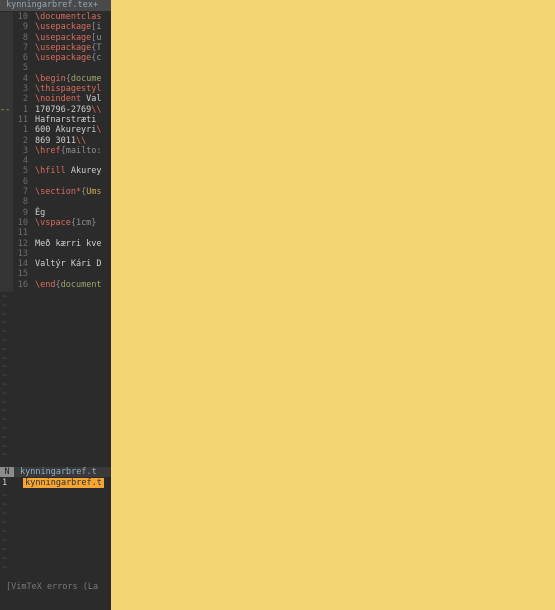 Image resolution: width=555 pixels, height=610 pixels. I want to click on code-line: 7 \usepackage{T, so click(55, 48).